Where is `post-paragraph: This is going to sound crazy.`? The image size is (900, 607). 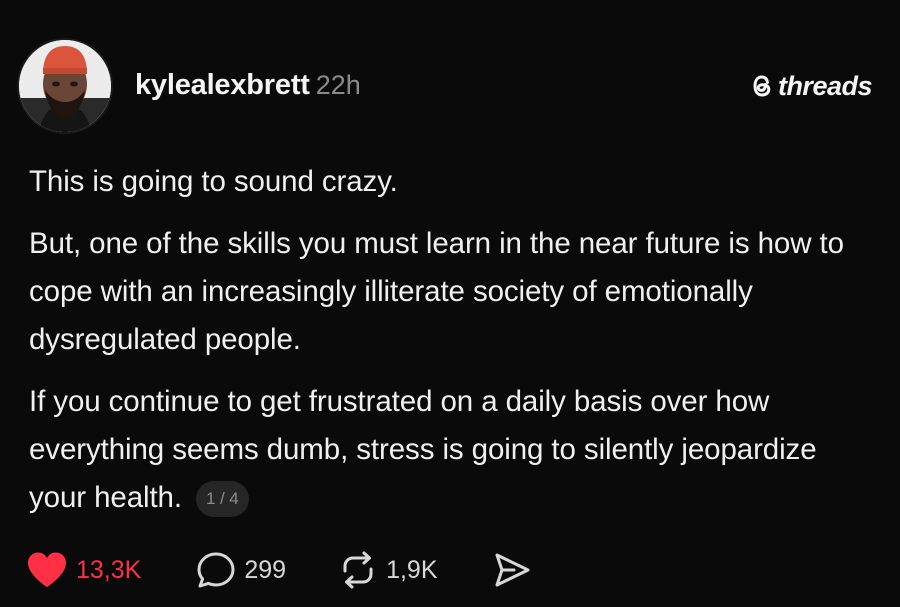 post-paragraph: This is going to sound crazy. is located at coordinates (213, 181).